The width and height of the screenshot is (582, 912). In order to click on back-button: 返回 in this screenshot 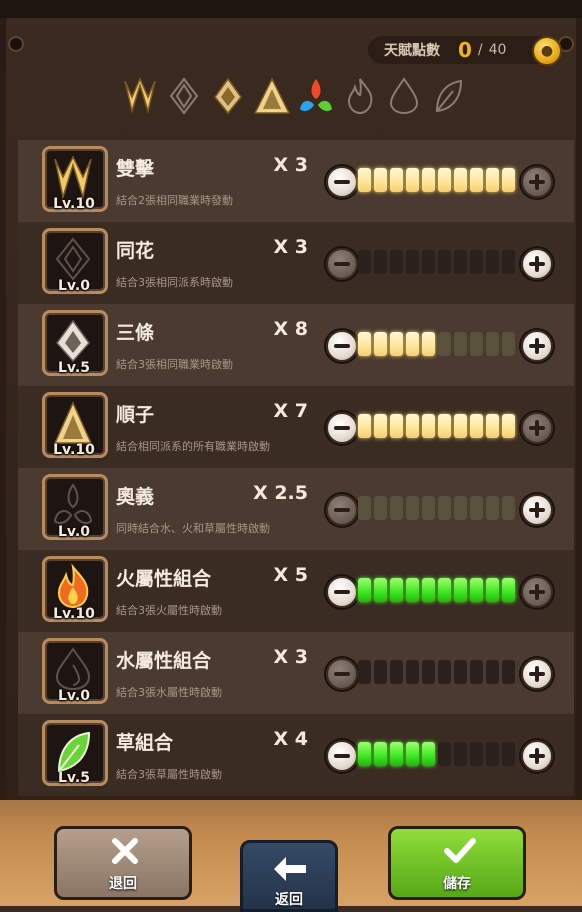, I will do `click(289, 876)`.